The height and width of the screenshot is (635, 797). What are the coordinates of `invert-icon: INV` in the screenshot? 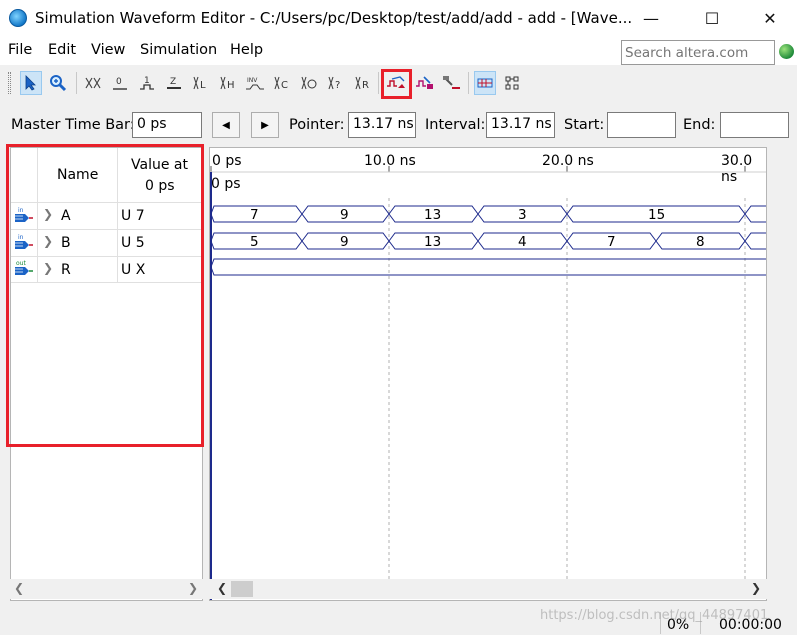 It's located at (255, 83).